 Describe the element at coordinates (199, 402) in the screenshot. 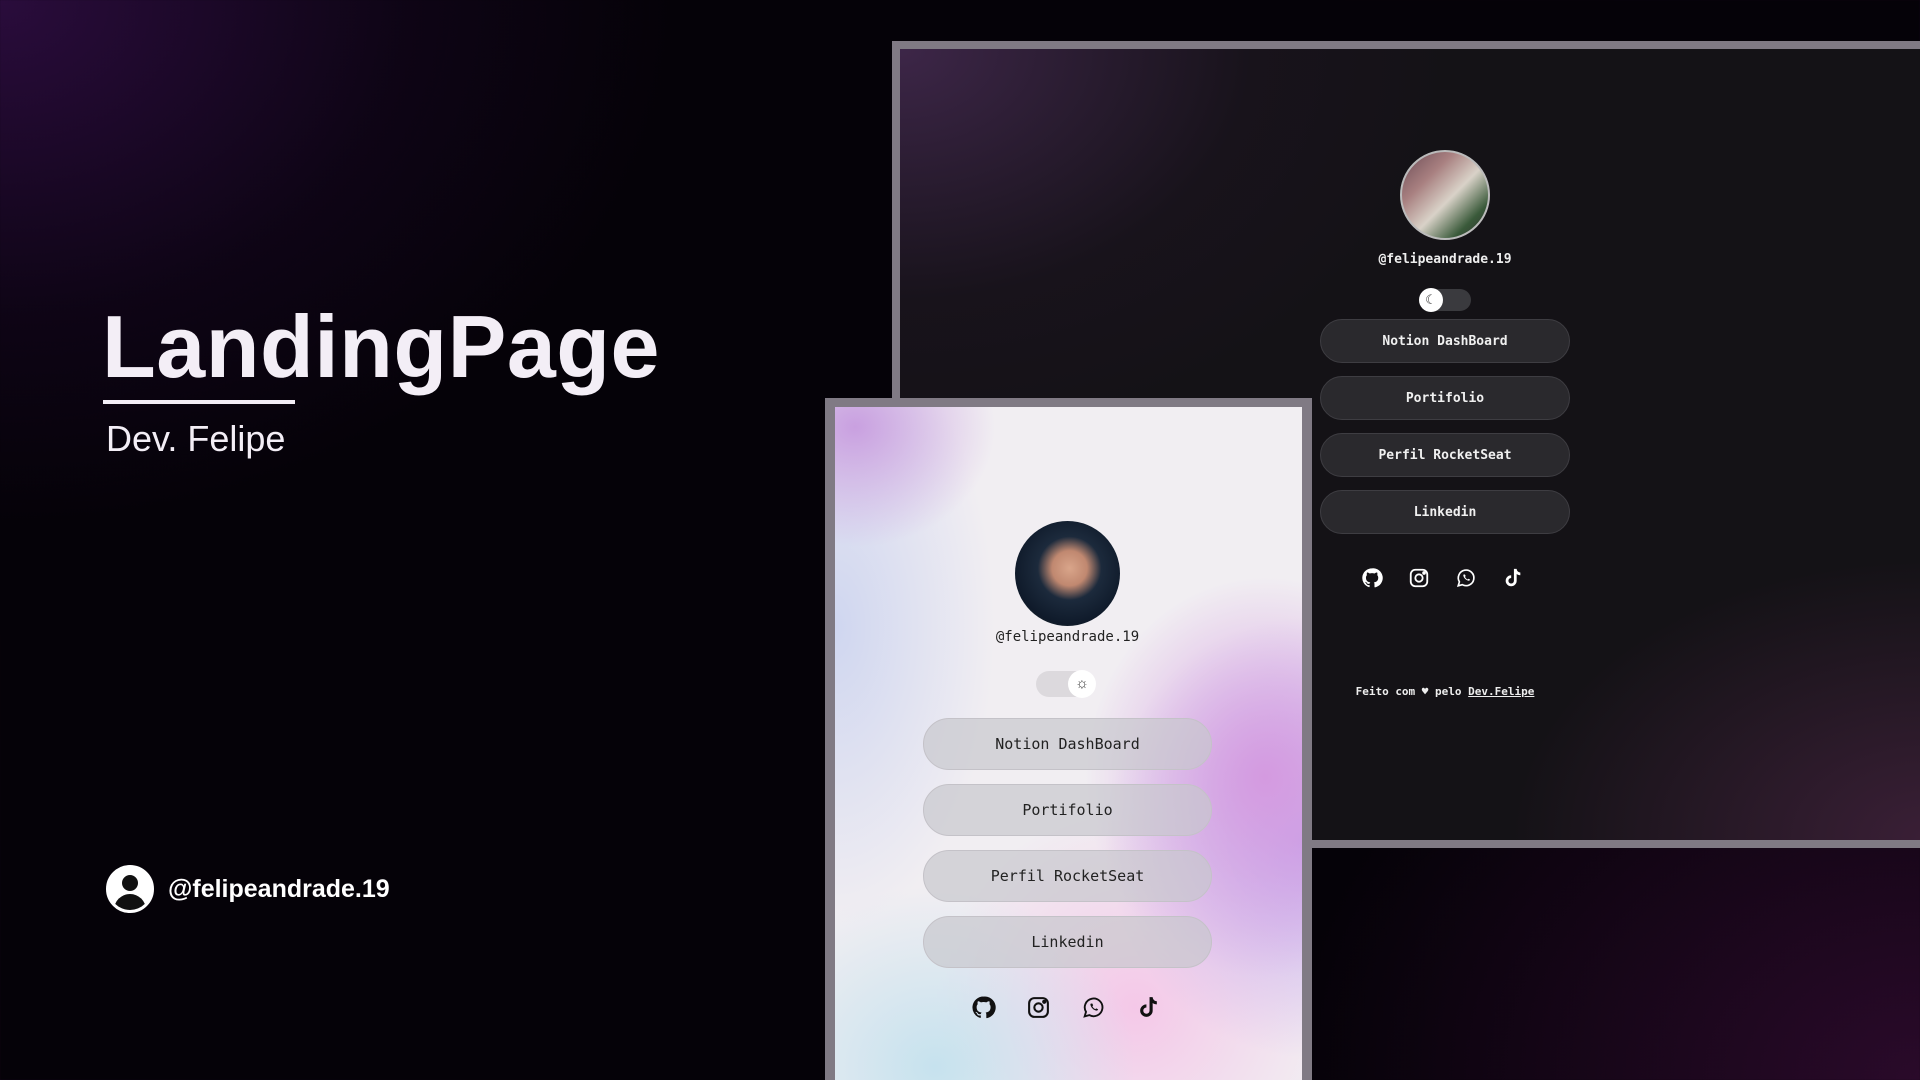

I see `title-underline` at that location.